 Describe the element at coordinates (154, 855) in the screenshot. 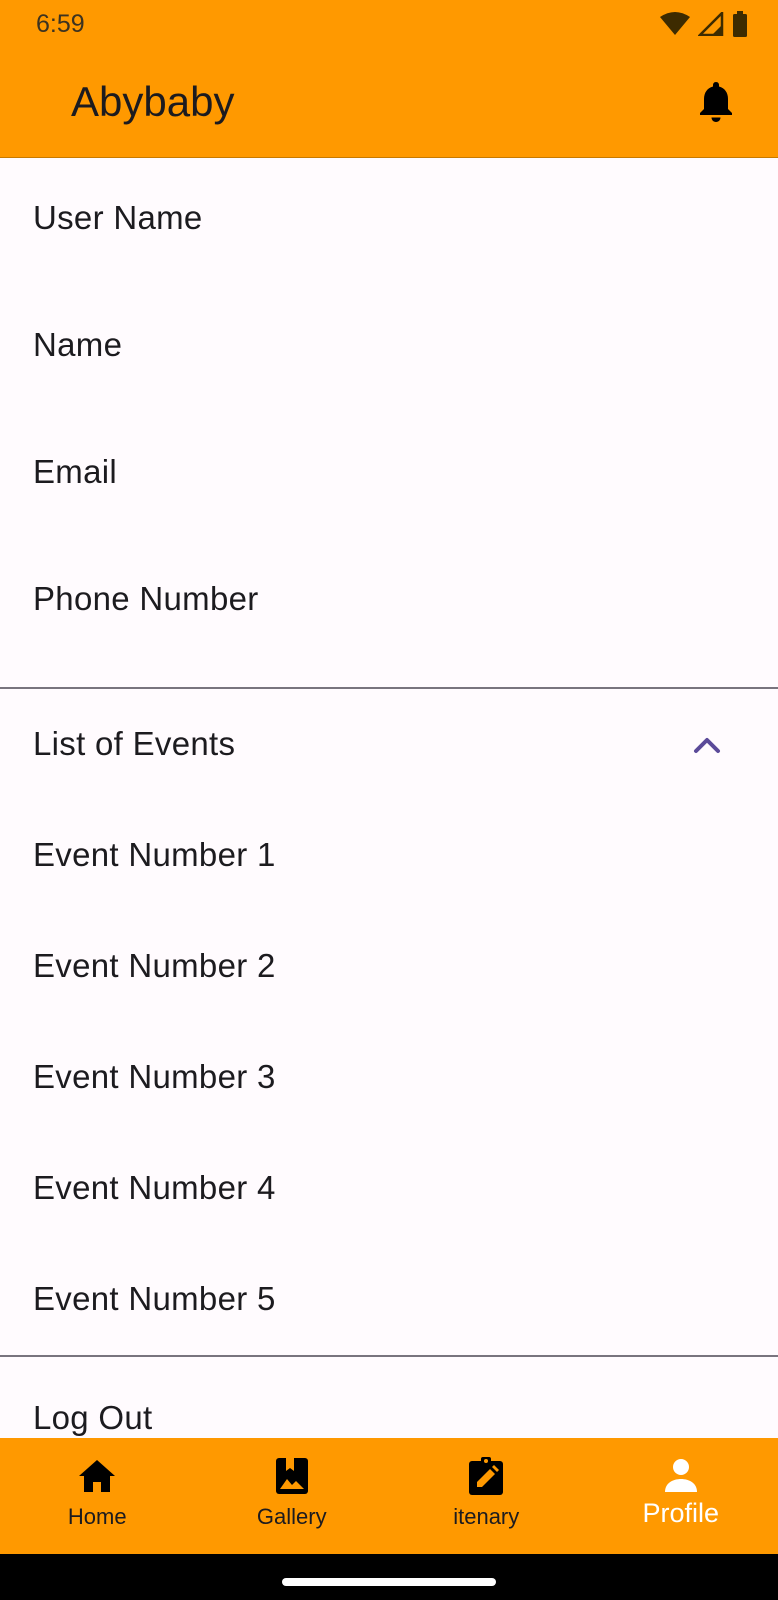

I see `event-item: Event Number 1` at that location.